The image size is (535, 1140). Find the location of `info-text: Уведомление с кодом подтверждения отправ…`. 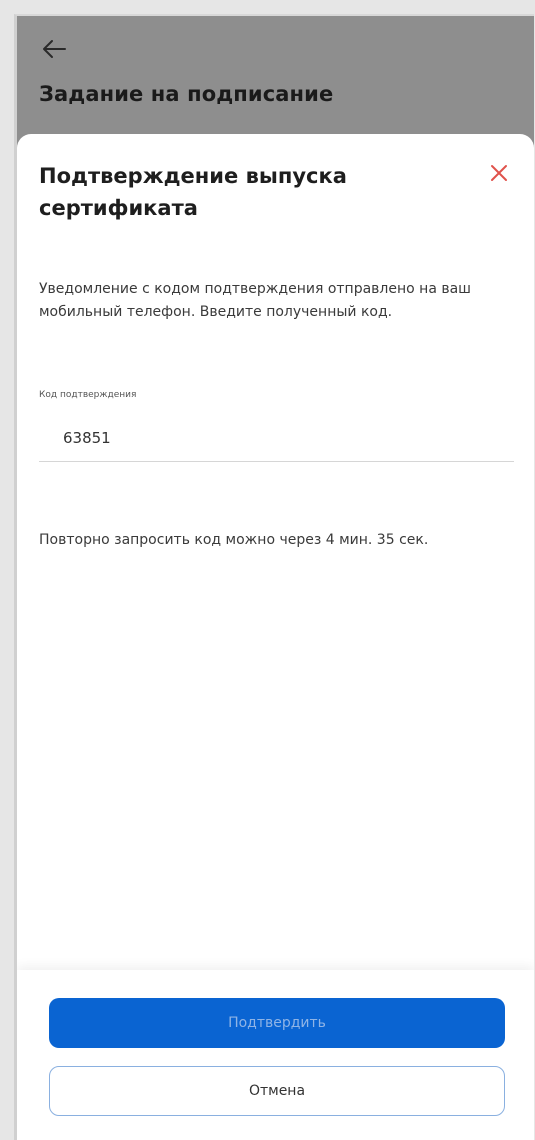

info-text: Уведомление с кодом подтверждения отправ… is located at coordinates (255, 300).